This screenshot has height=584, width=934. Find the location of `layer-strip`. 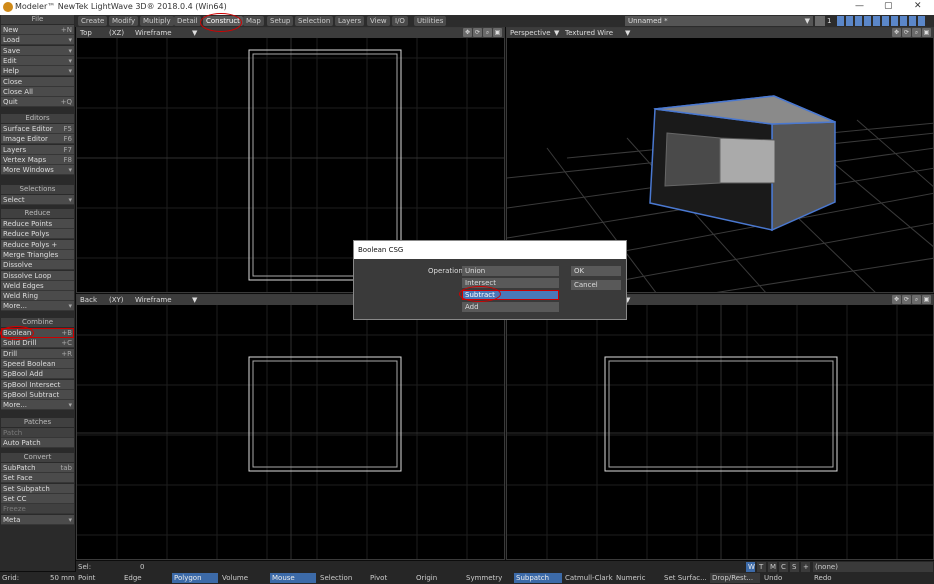

layer-strip is located at coordinates (882, 21).